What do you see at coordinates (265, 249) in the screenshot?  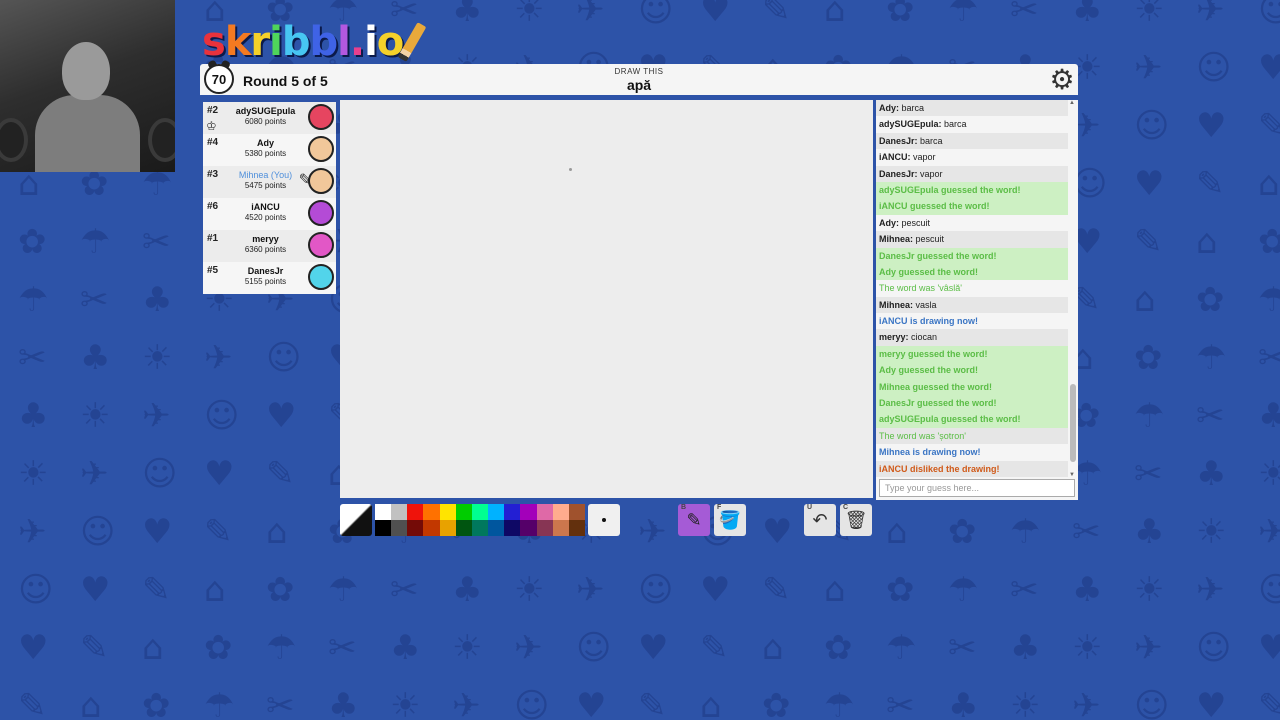 I see `player-points: 6360 points` at bounding box center [265, 249].